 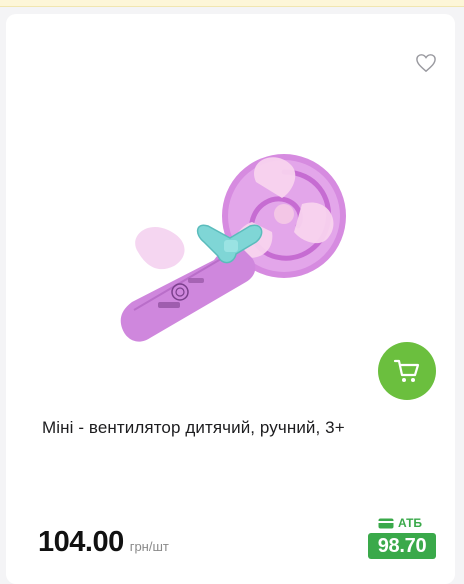 I want to click on favorite-button, so click(x=426, y=63).